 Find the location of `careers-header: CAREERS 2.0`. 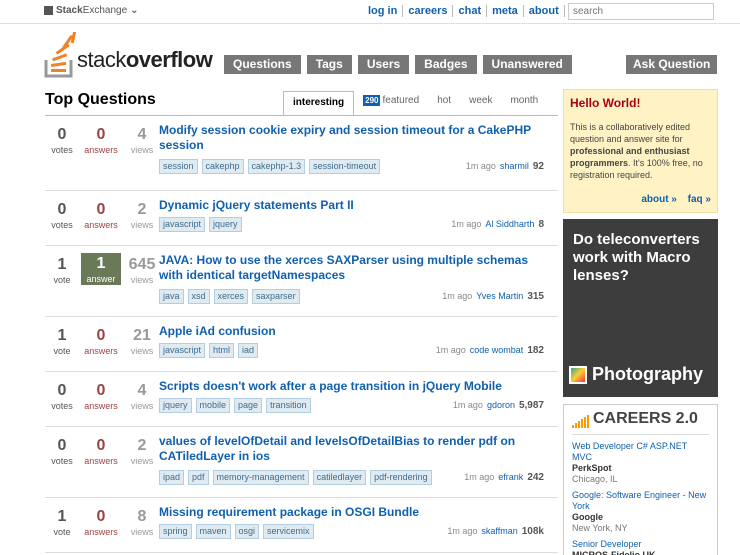

careers-header: CAREERS 2.0 is located at coordinates (640, 422).